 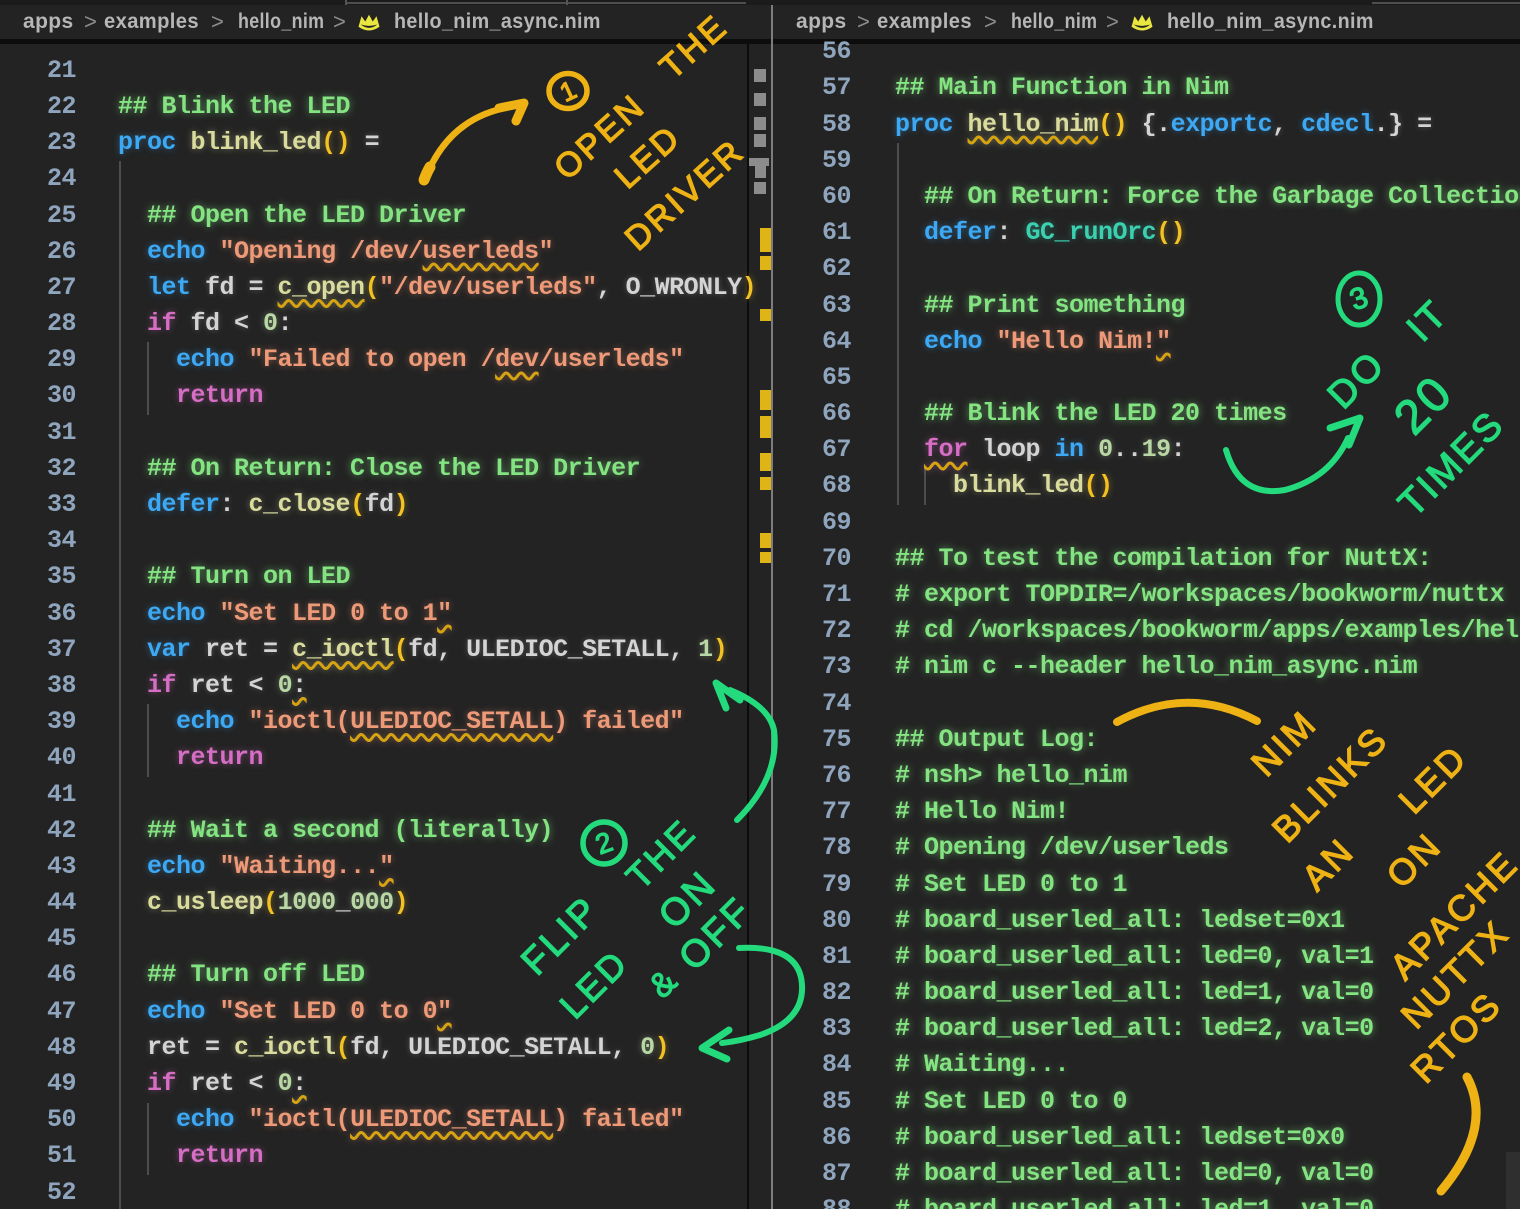 I want to click on svg-text: 2, so click(x=603, y=843).